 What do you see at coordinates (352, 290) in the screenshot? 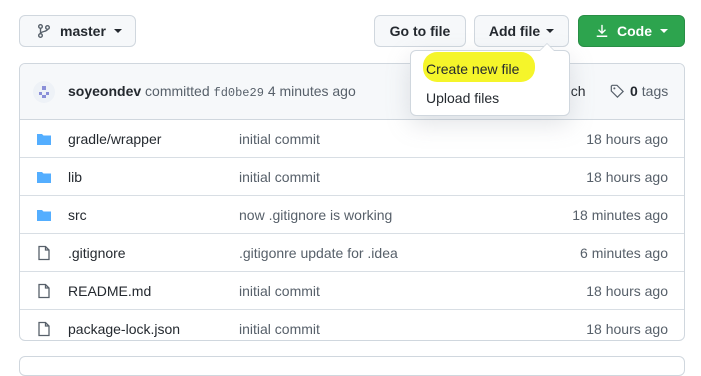
I see `table-row: README.md initial commit 18 hours ago` at bounding box center [352, 290].